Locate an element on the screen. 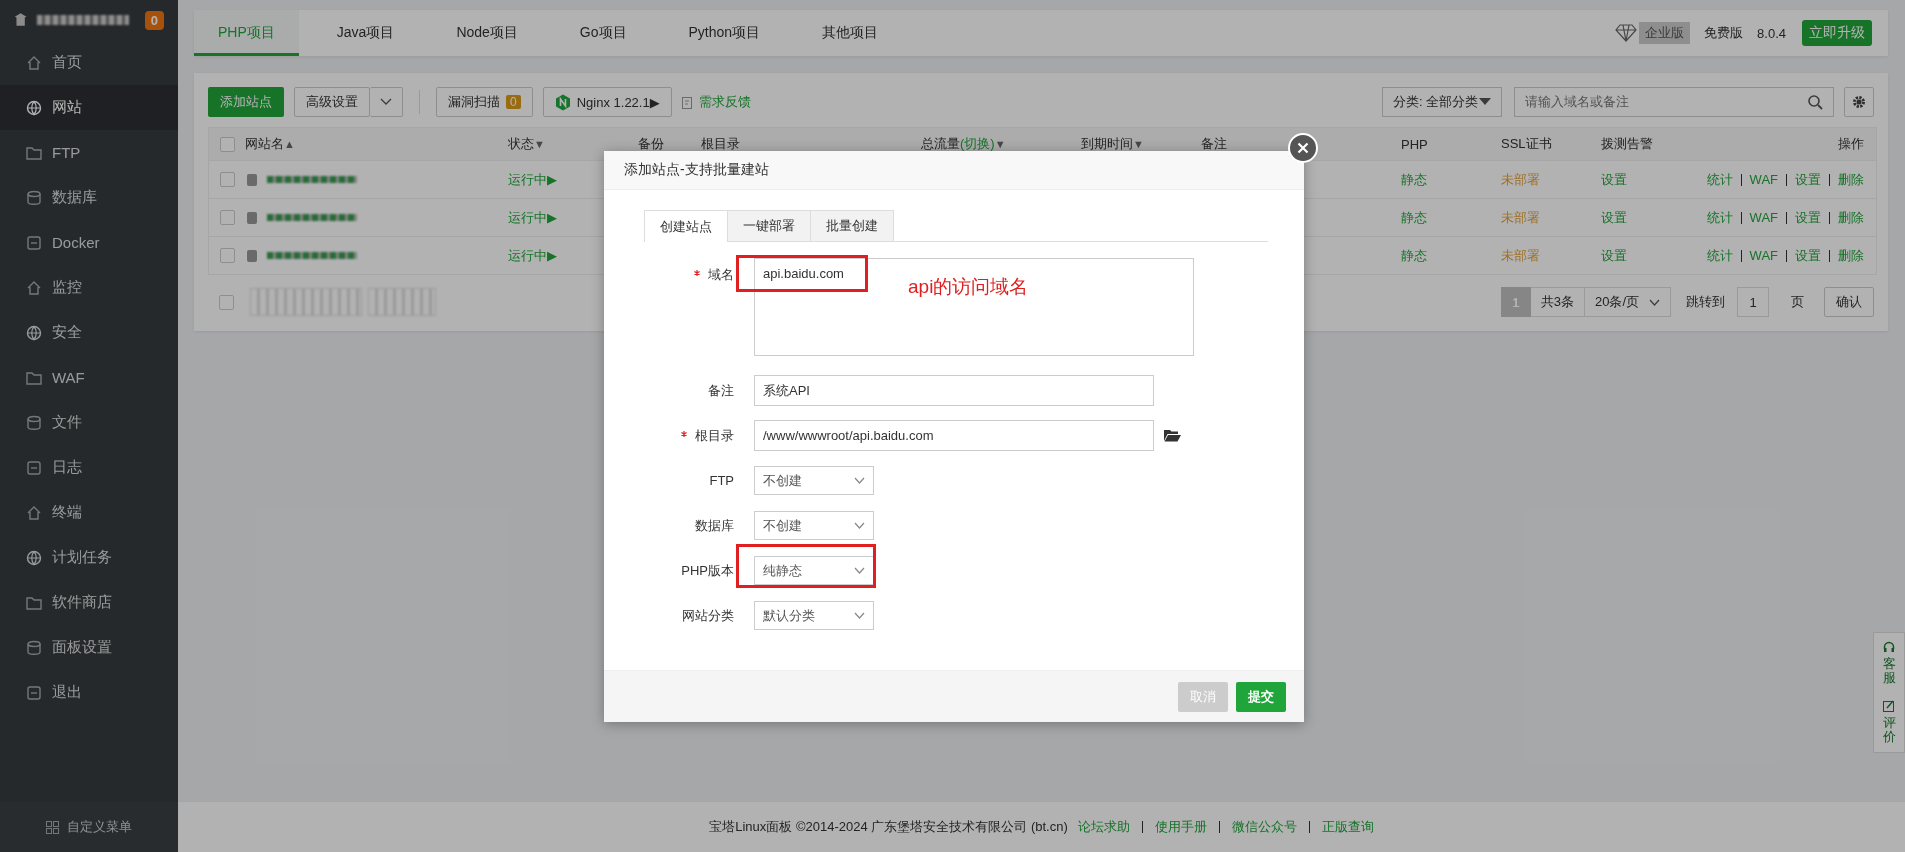  sidebar-item: 文件 is located at coordinates (89, 422).